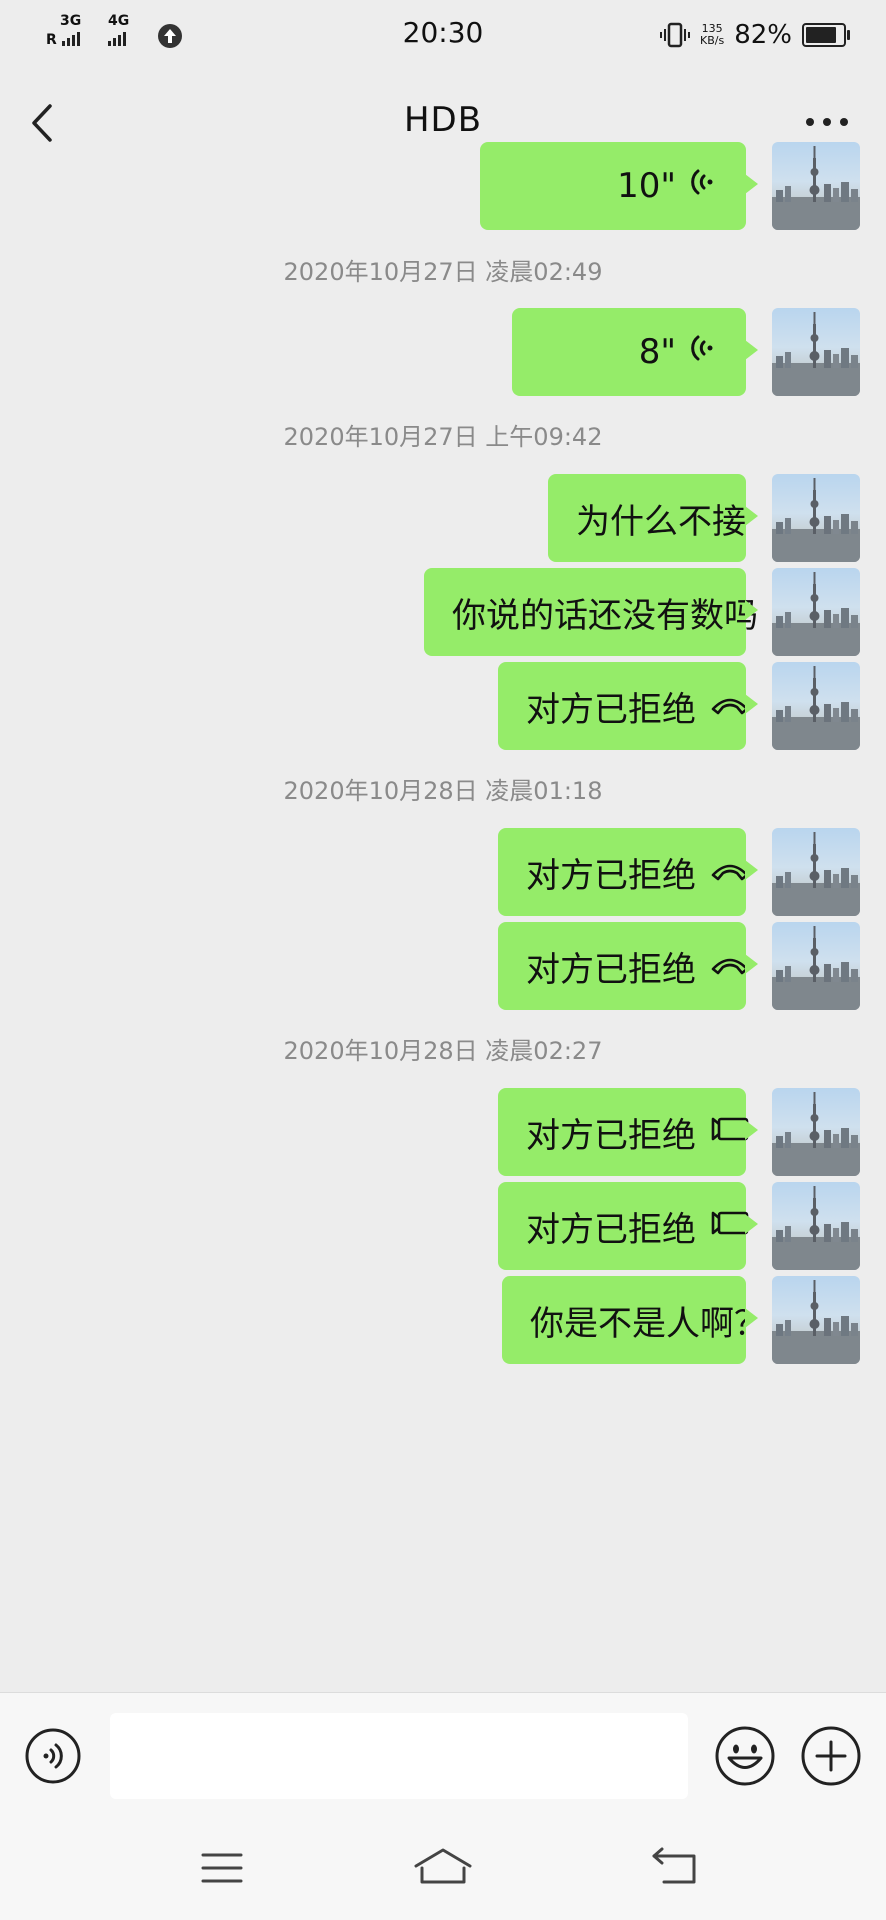 The height and width of the screenshot is (1920, 886). What do you see at coordinates (649, 1323) in the screenshot?
I see `message-text: 你是不是人啊？` at bounding box center [649, 1323].